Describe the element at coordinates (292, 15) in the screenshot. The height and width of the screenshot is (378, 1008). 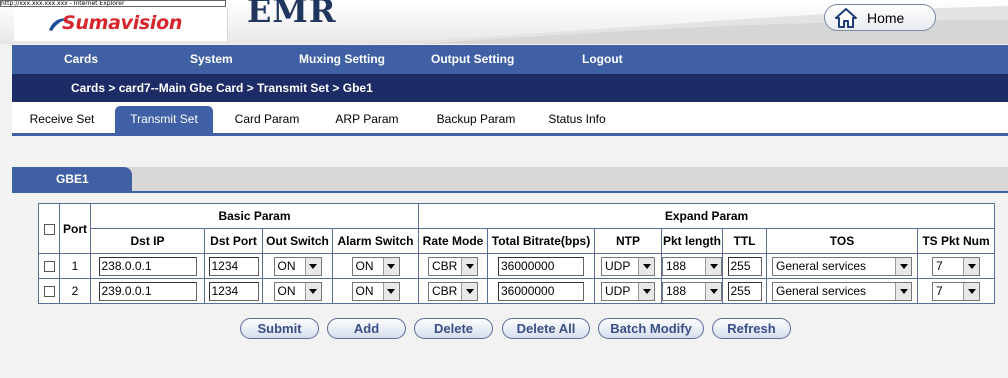
I see `product-title: EMR` at that location.